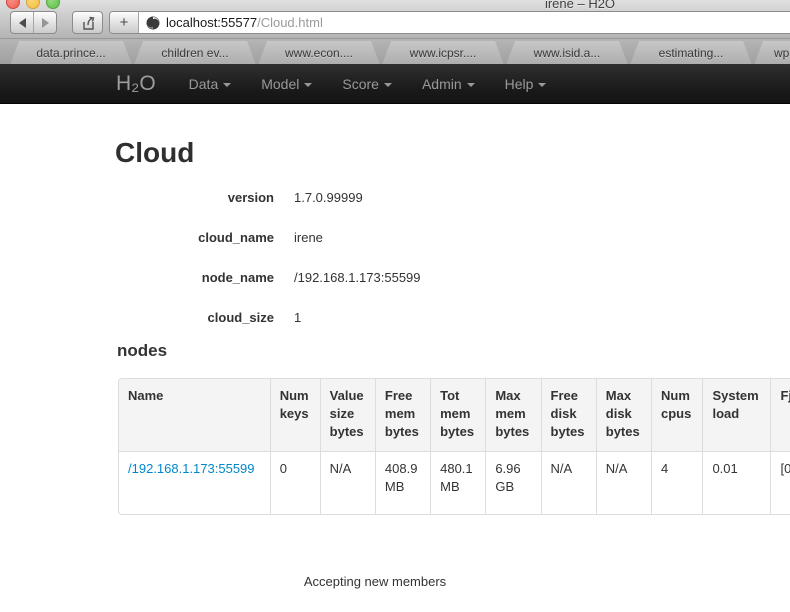 The image size is (790, 612). What do you see at coordinates (298, 317) in the screenshot?
I see `prop-value-cloud-size: 1` at bounding box center [298, 317].